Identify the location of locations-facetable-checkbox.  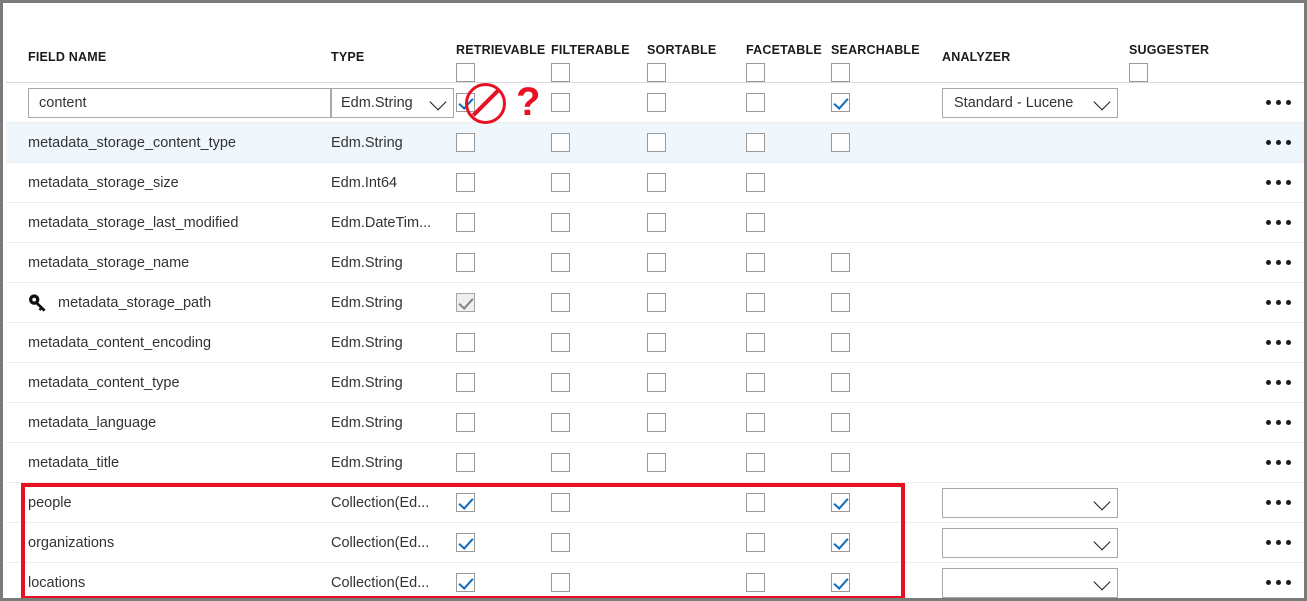
(755, 582).